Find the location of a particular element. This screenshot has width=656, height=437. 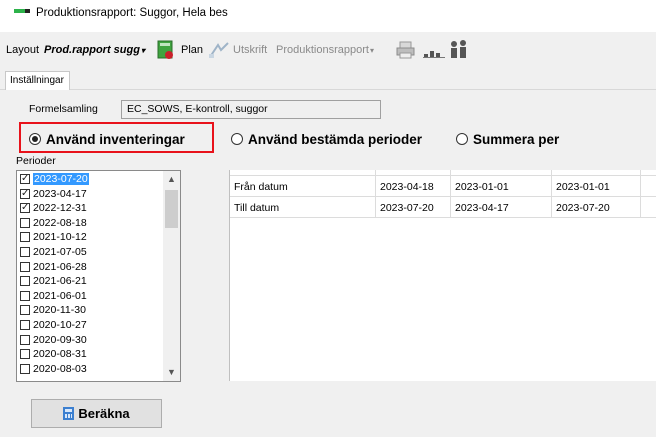

period-item: 2021-06-21 is located at coordinates (91, 281).